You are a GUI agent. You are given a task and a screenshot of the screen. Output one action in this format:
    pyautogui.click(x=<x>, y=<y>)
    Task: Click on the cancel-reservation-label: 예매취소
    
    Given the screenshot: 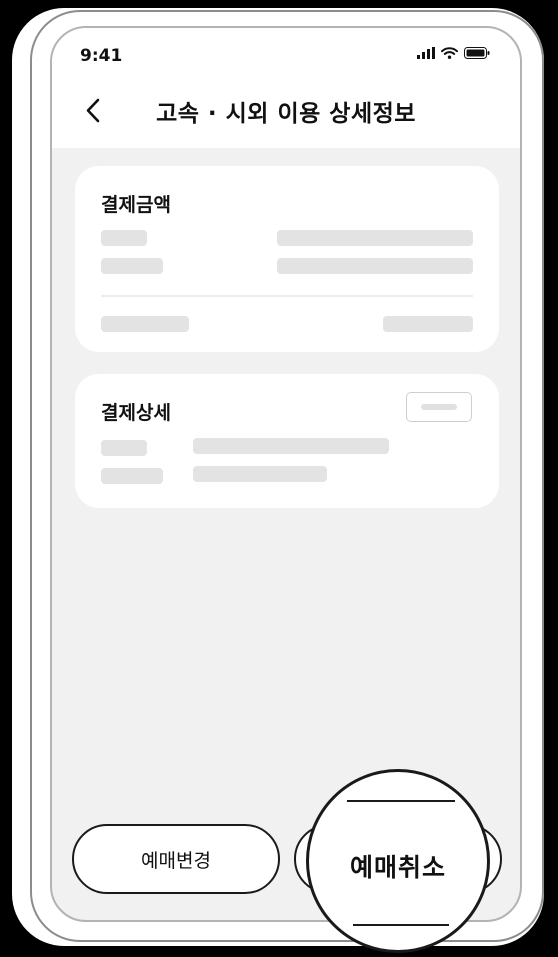 What is the action you would take?
    pyautogui.click(x=397, y=867)
    